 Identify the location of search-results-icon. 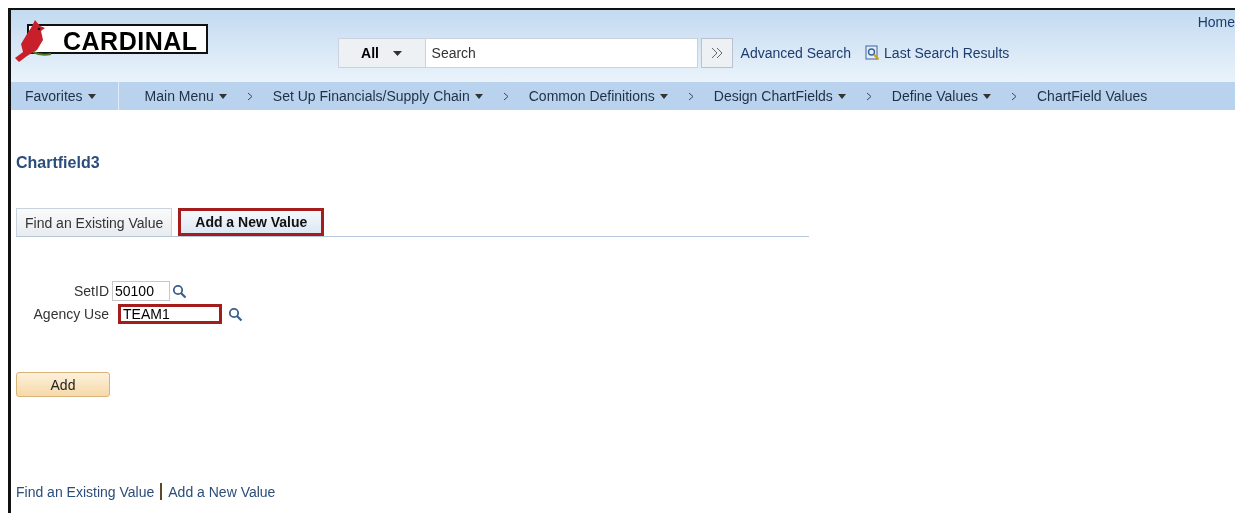
(873, 53).